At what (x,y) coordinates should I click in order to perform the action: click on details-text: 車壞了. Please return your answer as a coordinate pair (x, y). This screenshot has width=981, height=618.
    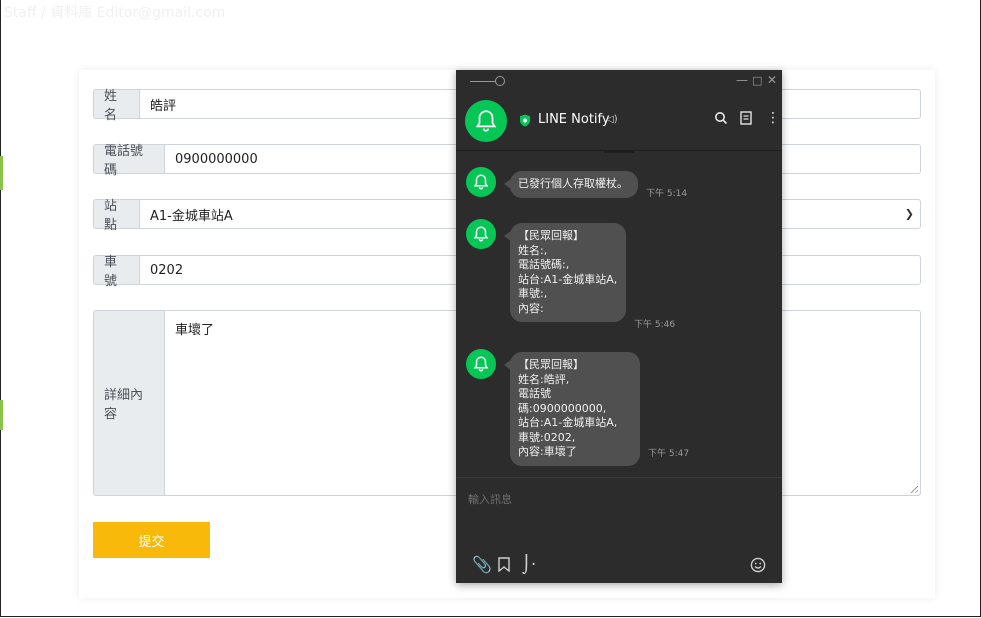
    Looking at the image, I should click on (195, 330).